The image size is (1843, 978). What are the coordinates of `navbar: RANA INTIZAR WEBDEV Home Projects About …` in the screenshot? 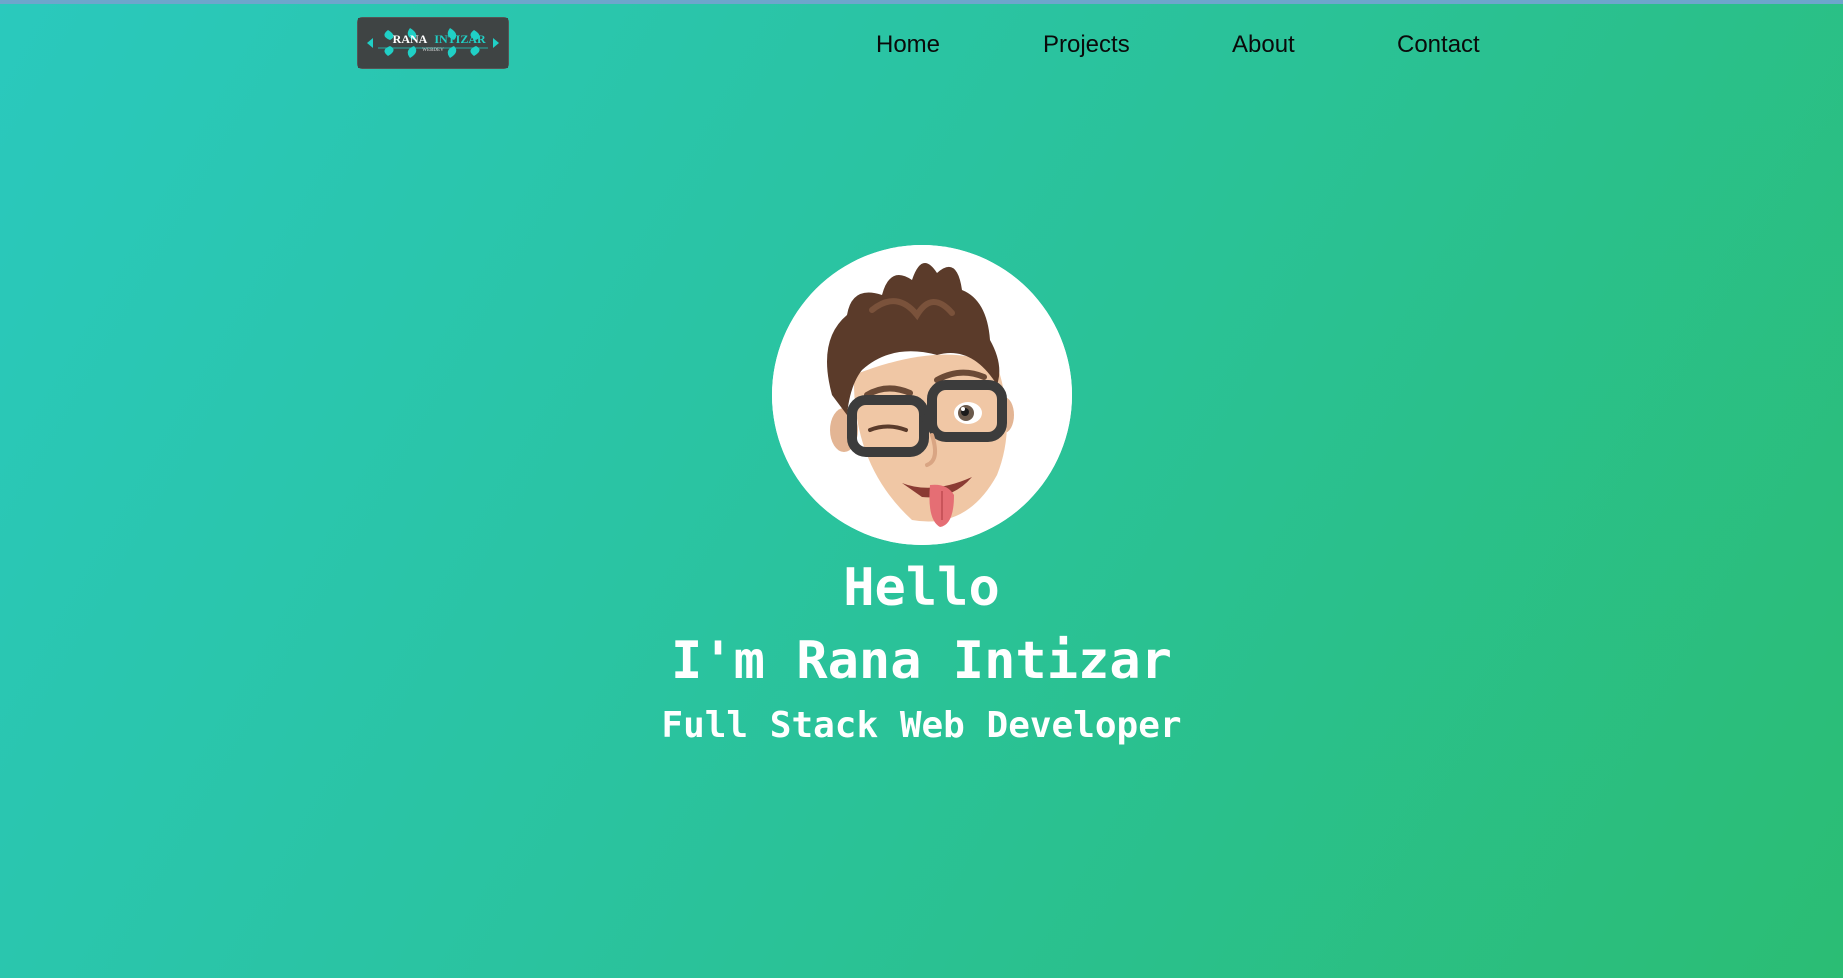 It's located at (921, 45).